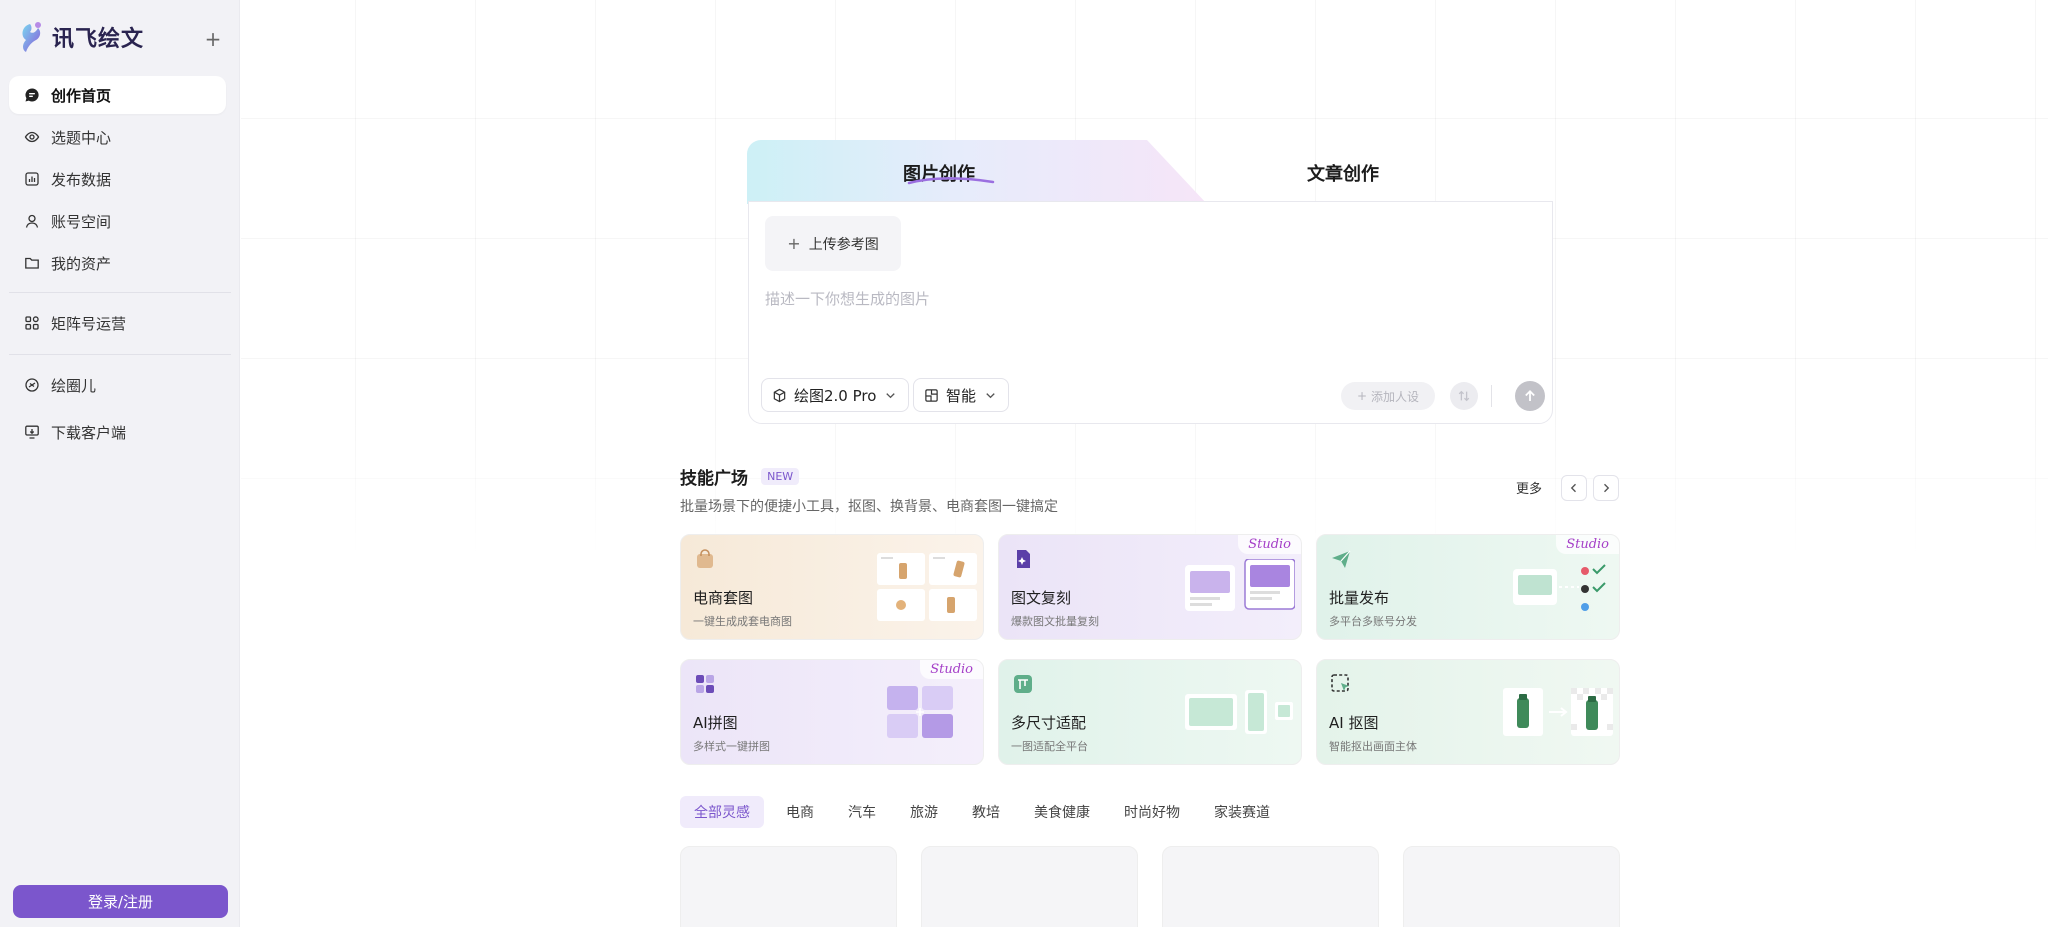 This screenshot has height=927, width=2048. Describe the element at coordinates (1468, 587) in the screenshot. I see `skill-card-batch-publish: Studio 批量发布 多平台多账号分发` at that location.